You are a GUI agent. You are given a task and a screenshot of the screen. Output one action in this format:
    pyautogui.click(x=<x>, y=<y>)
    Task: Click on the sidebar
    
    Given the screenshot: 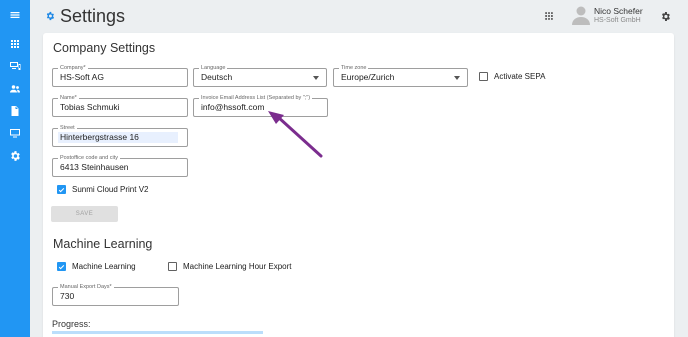 What is the action you would take?
    pyautogui.click(x=15, y=168)
    